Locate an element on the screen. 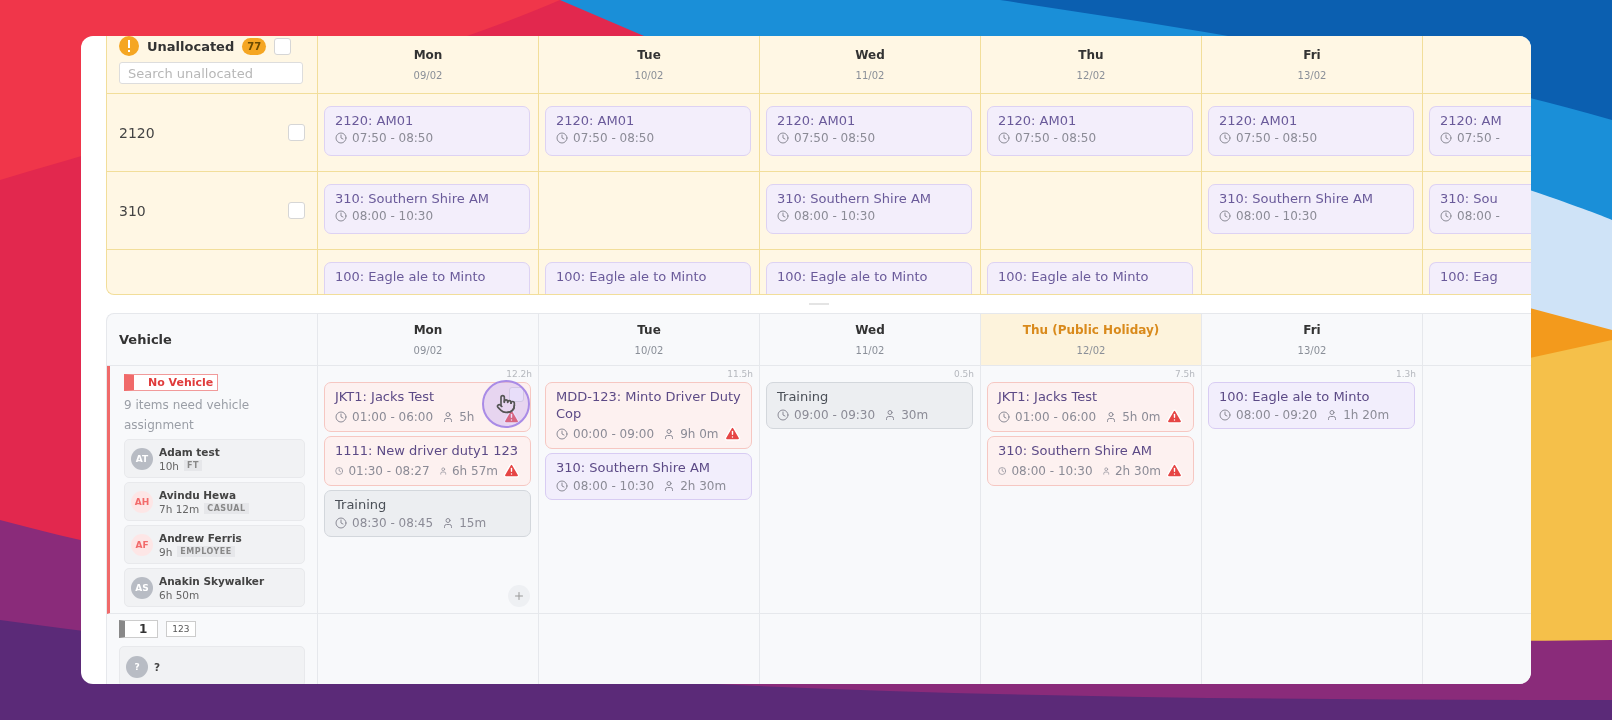  shift-time: 00:00 - 09:00 is located at coordinates (614, 433).